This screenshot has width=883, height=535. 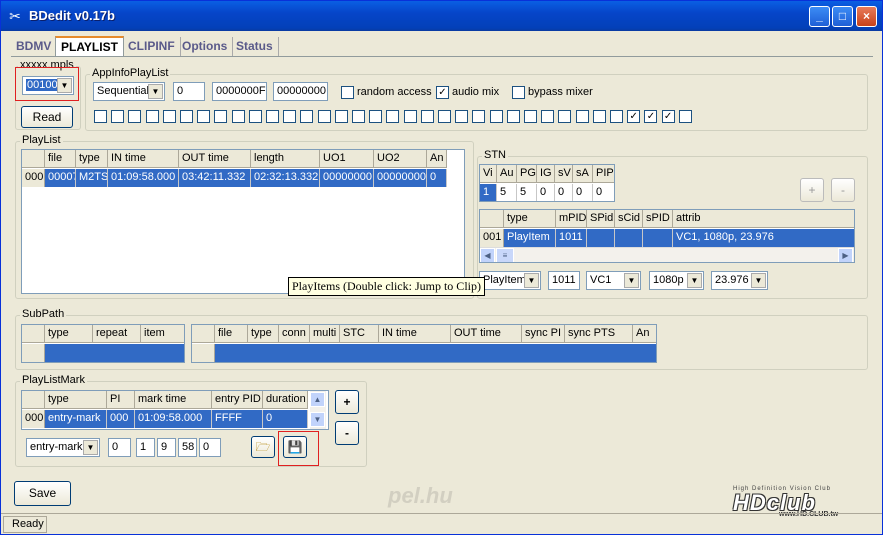 What do you see at coordinates (42, 493) in the screenshot?
I see `save-button: Save` at bounding box center [42, 493].